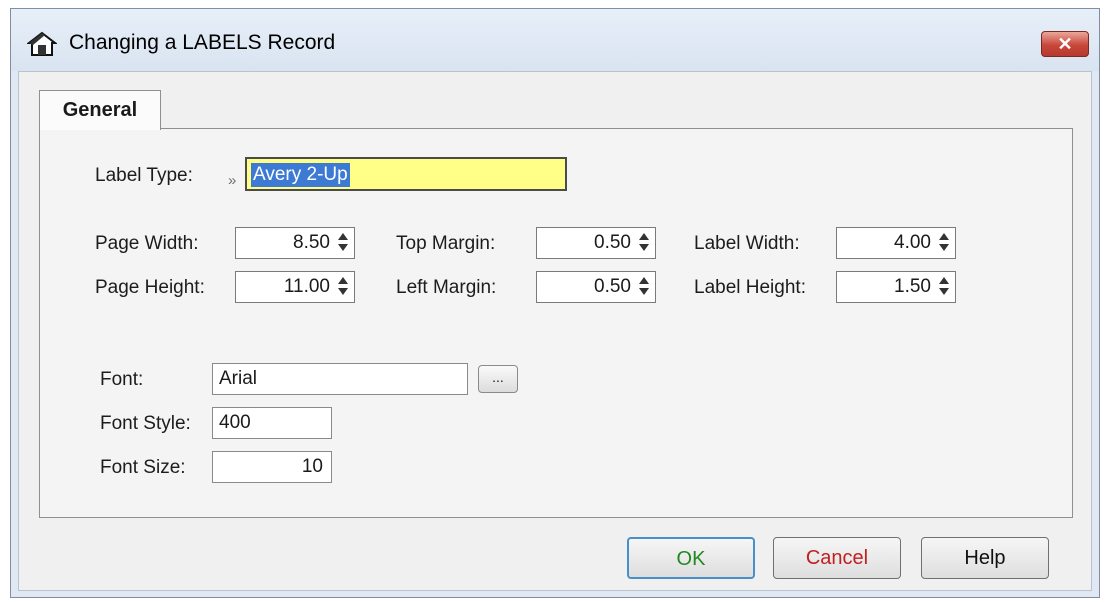  I want to click on label-width-value: 4.00, so click(912, 242).